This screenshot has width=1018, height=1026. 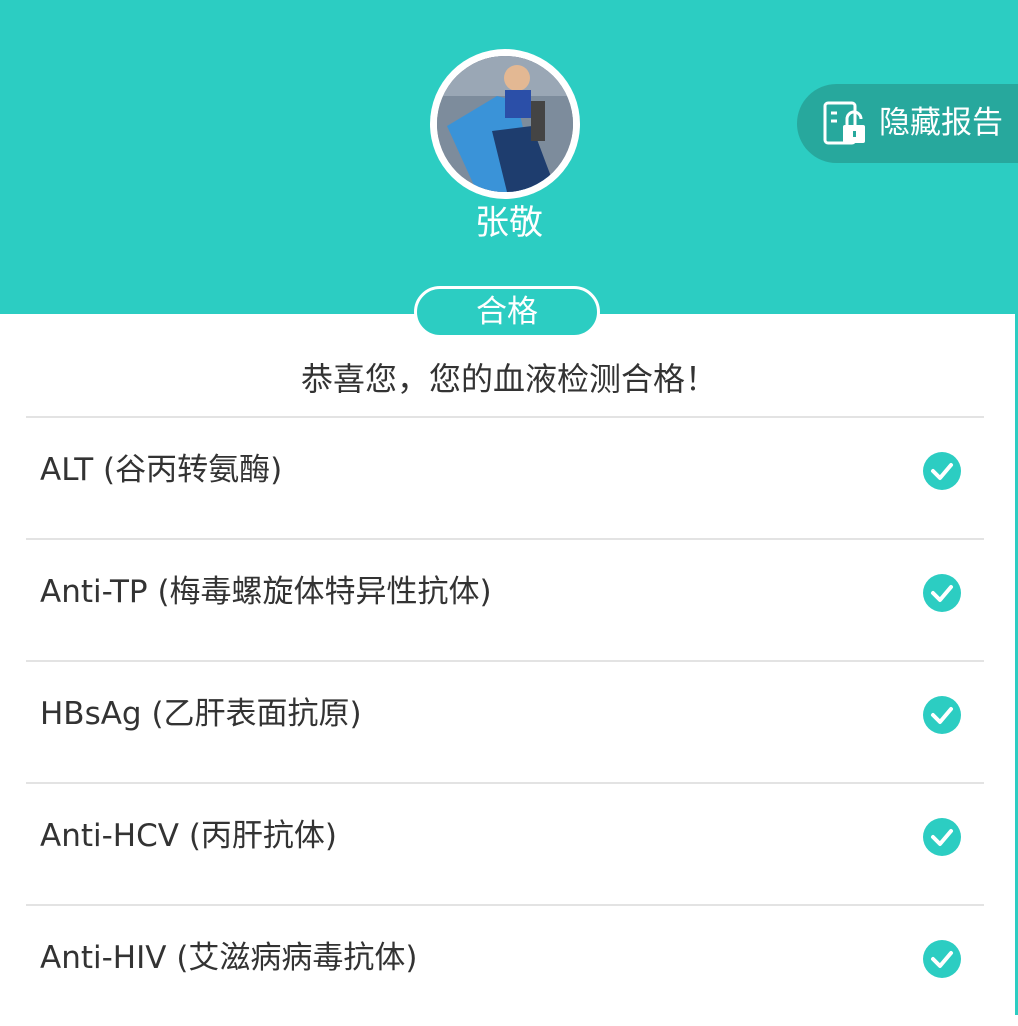 I want to click on test-label: Anti-TP (梅毒螺旋体特异性抗体), so click(x=266, y=592).